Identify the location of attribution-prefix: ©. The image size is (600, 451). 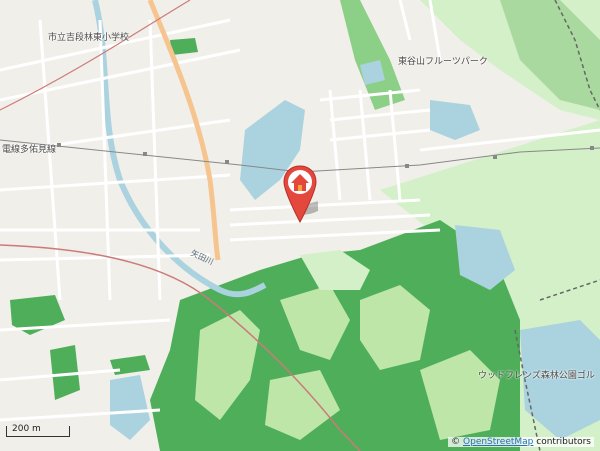
(457, 442).